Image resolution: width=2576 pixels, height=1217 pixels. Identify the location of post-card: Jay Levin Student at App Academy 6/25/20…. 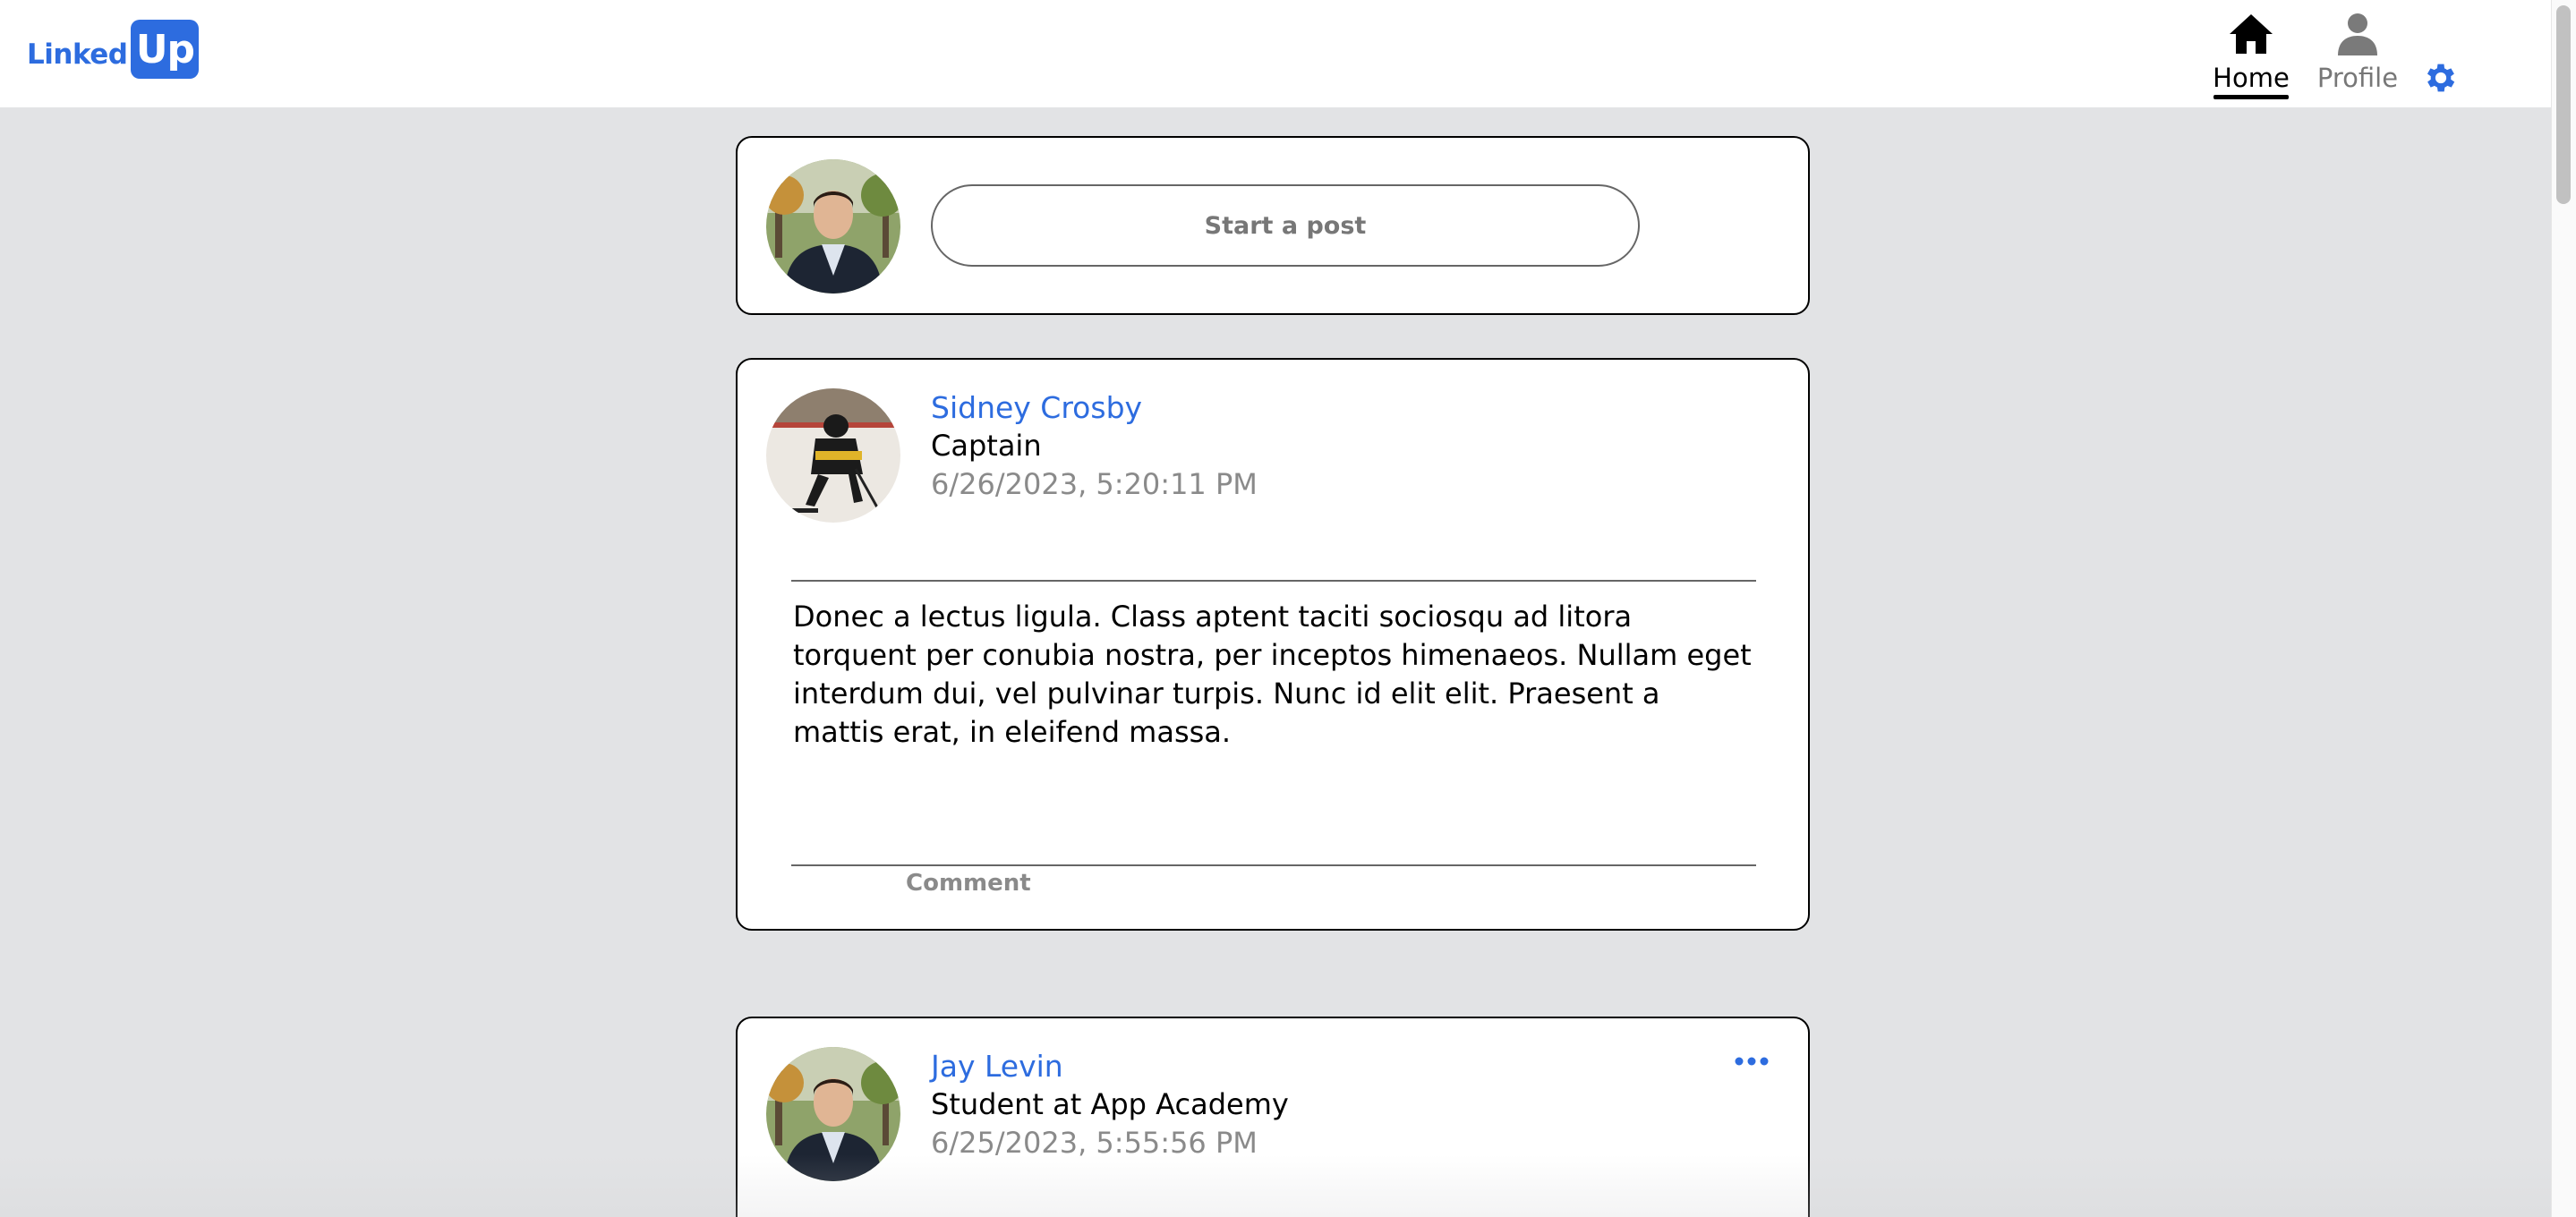
(1273, 1117).